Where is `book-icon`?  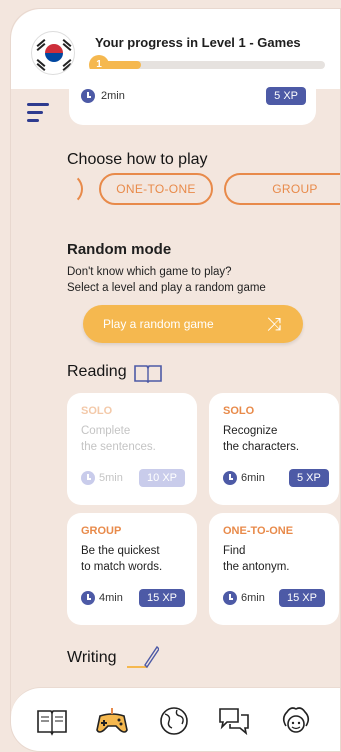
book-icon is located at coordinates (52, 721).